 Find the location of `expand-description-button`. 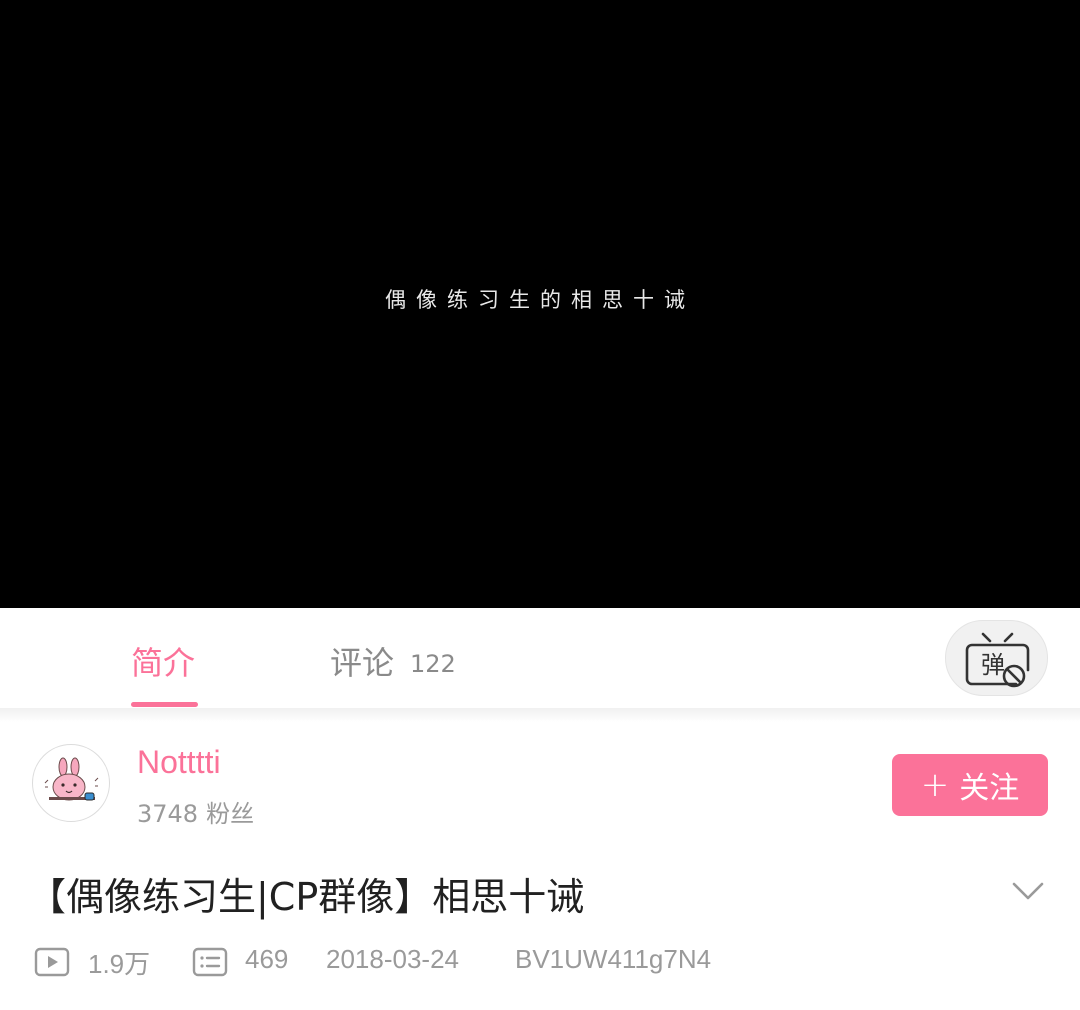

expand-description-button is located at coordinates (1028, 892).